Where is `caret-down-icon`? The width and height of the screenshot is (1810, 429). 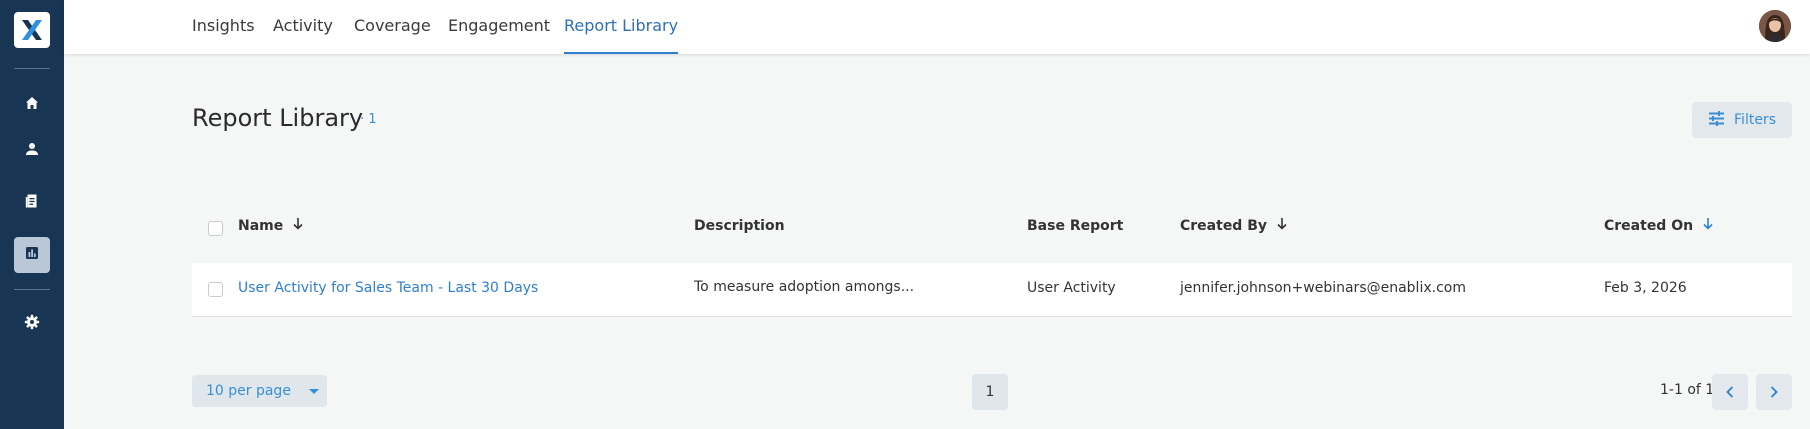
caret-down-icon is located at coordinates (313, 391).